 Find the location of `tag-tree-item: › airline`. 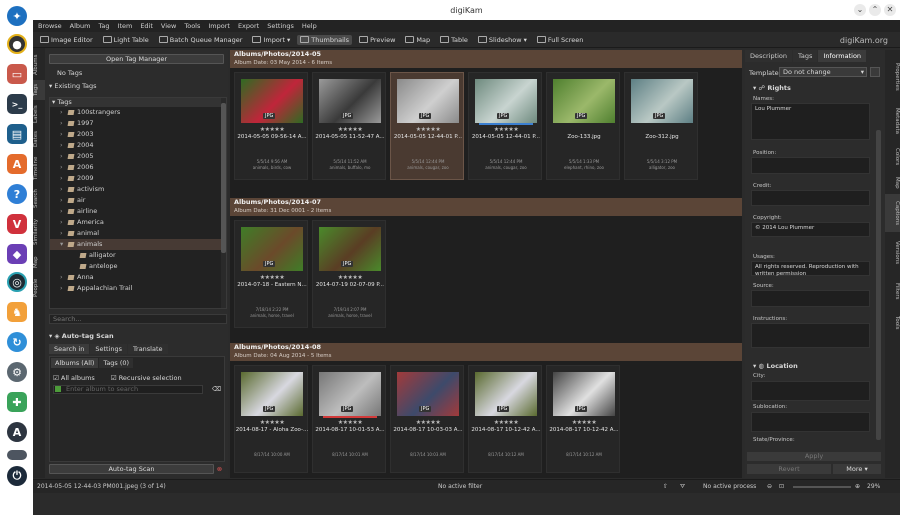

tag-tree-item: › airline is located at coordinates (138, 211).